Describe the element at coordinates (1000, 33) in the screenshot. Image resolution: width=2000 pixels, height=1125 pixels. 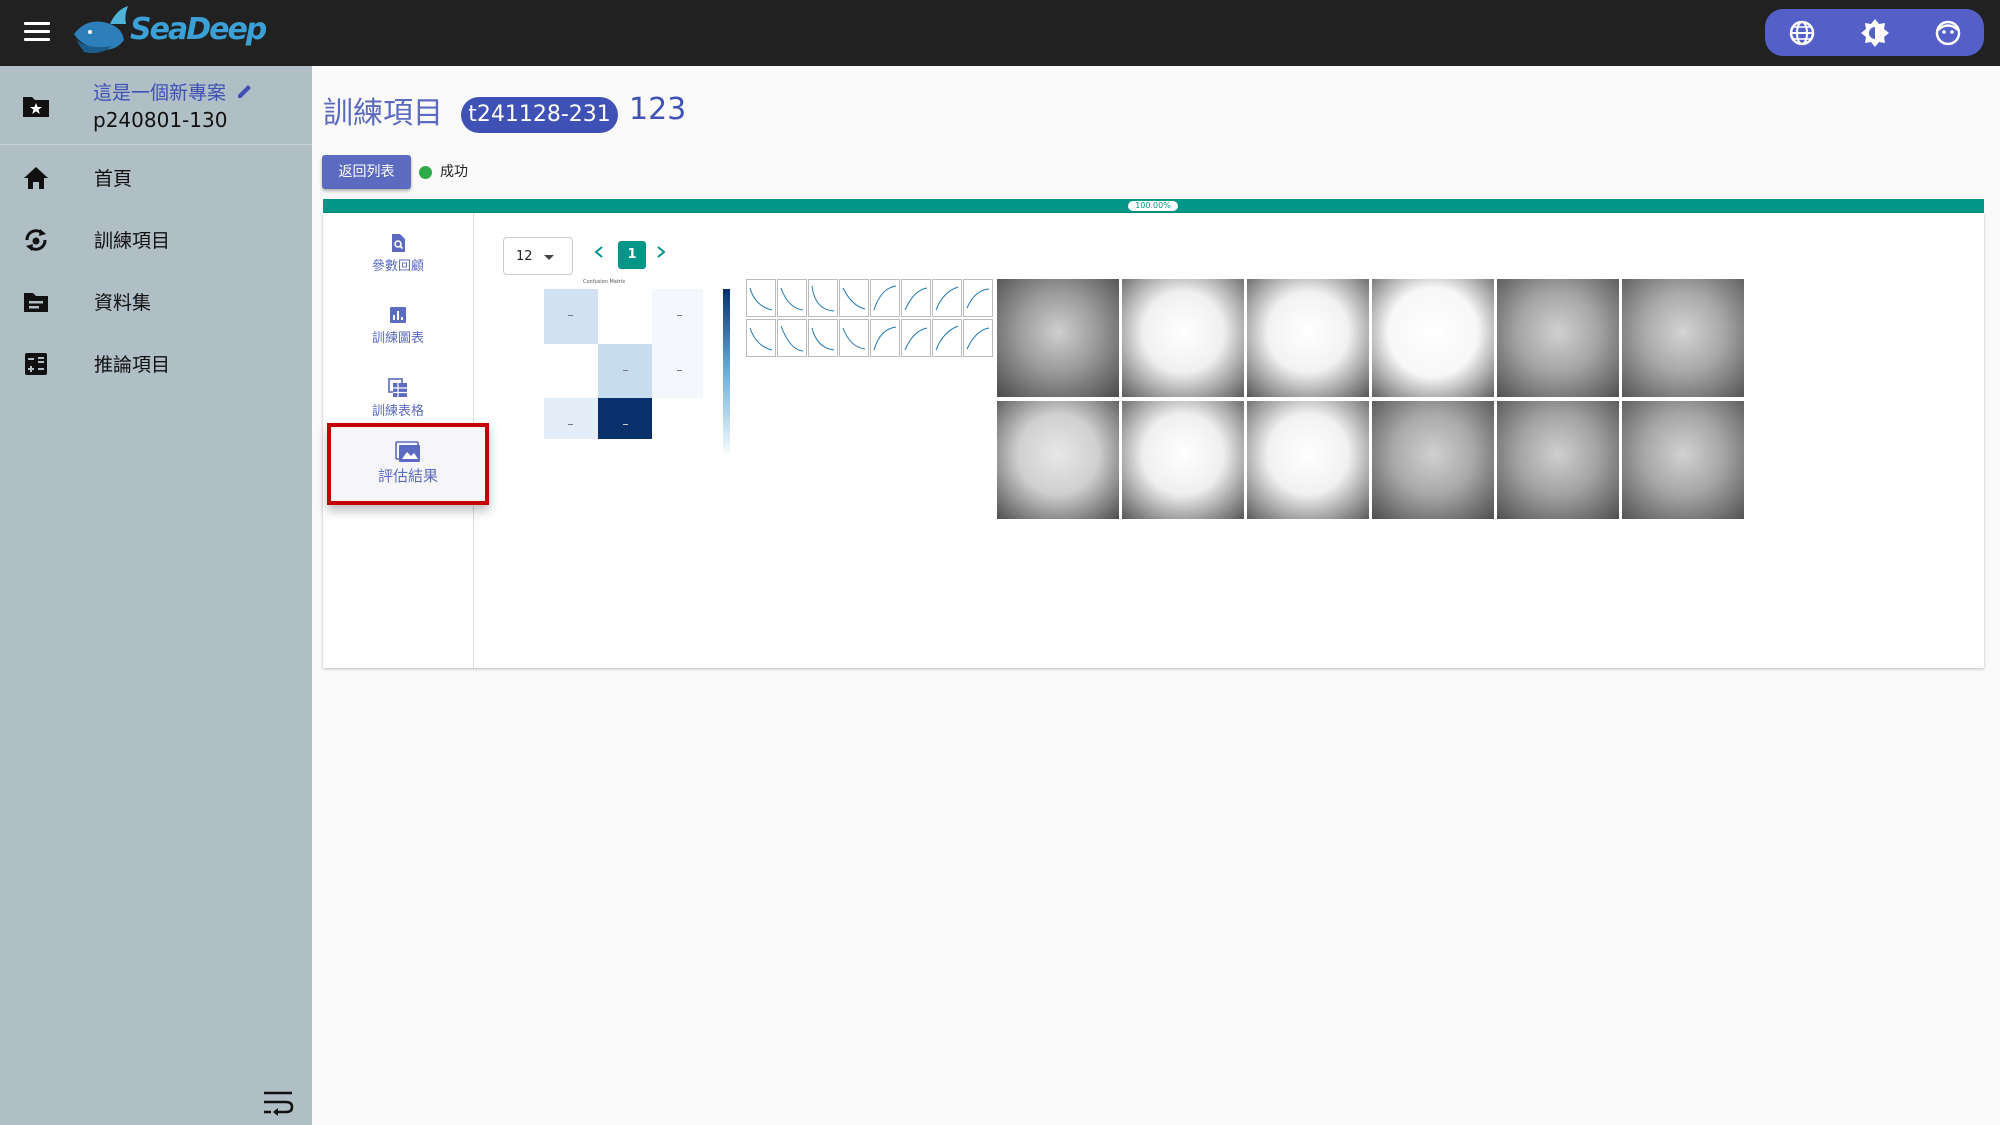
I see `top-app-bar: SeaDeep` at that location.